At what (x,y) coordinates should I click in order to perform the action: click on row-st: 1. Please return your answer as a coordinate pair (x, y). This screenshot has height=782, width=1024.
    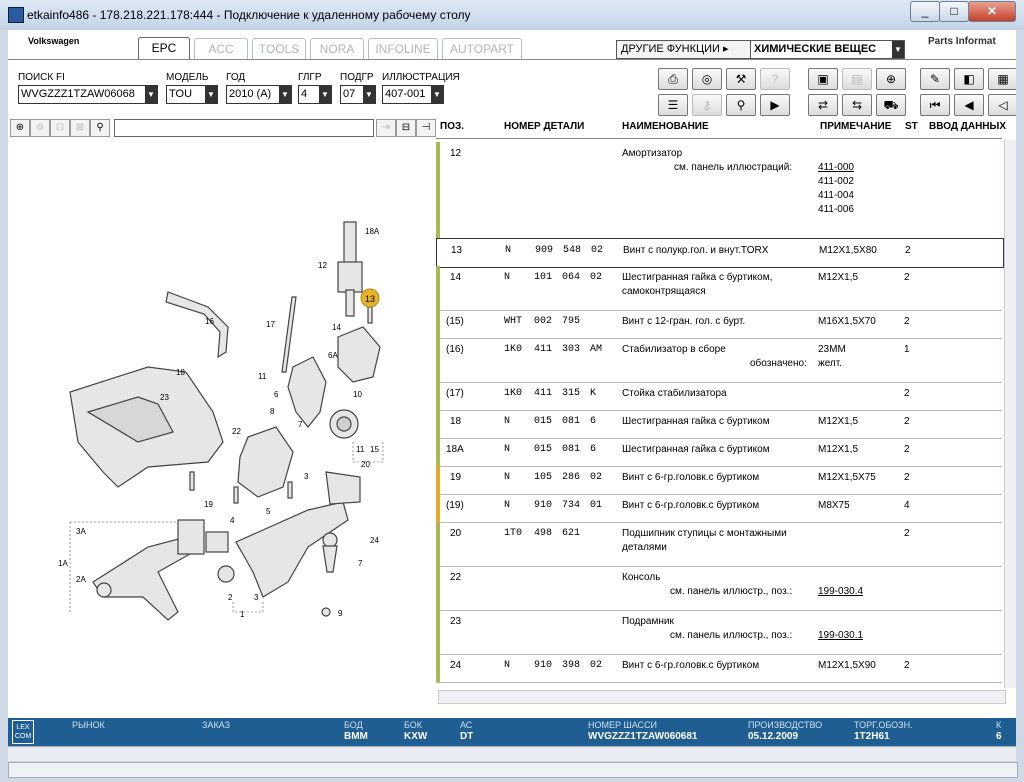
    Looking at the image, I should click on (907, 349).